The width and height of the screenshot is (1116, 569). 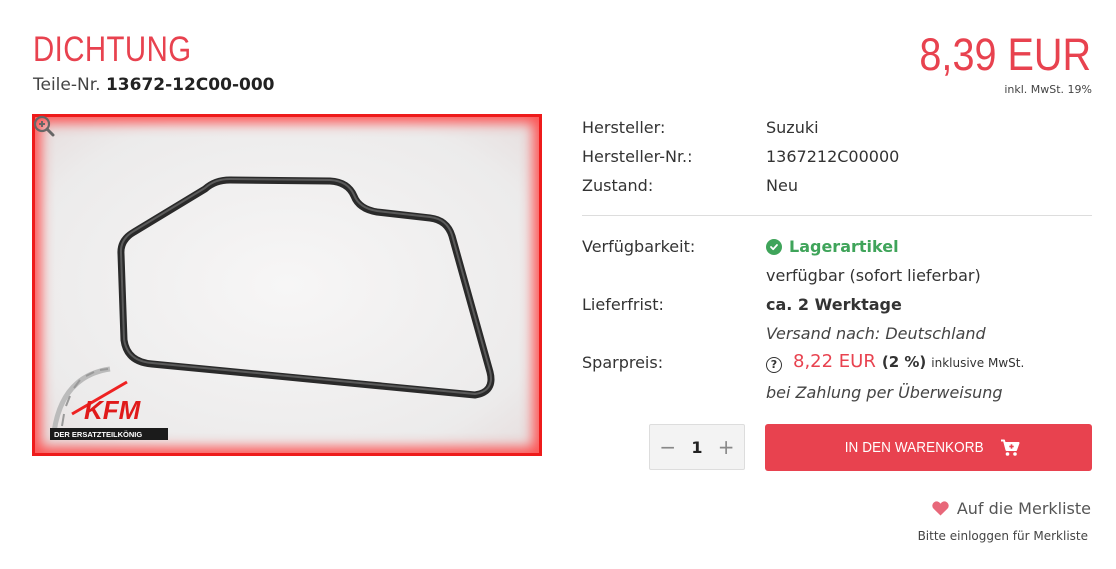 I want to click on quantity-value: 1, so click(x=696, y=447).